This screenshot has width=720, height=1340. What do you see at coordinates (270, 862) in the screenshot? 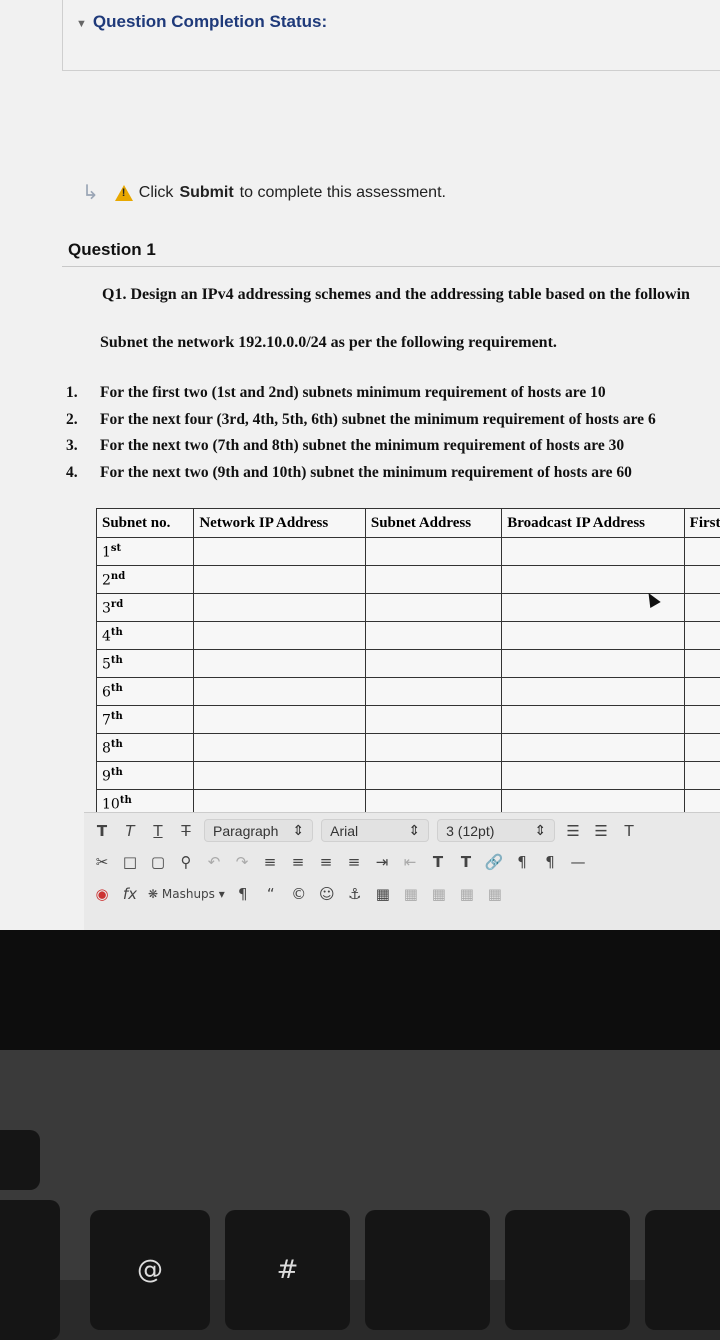
I see `align-left-icon: ≡` at bounding box center [270, 862].